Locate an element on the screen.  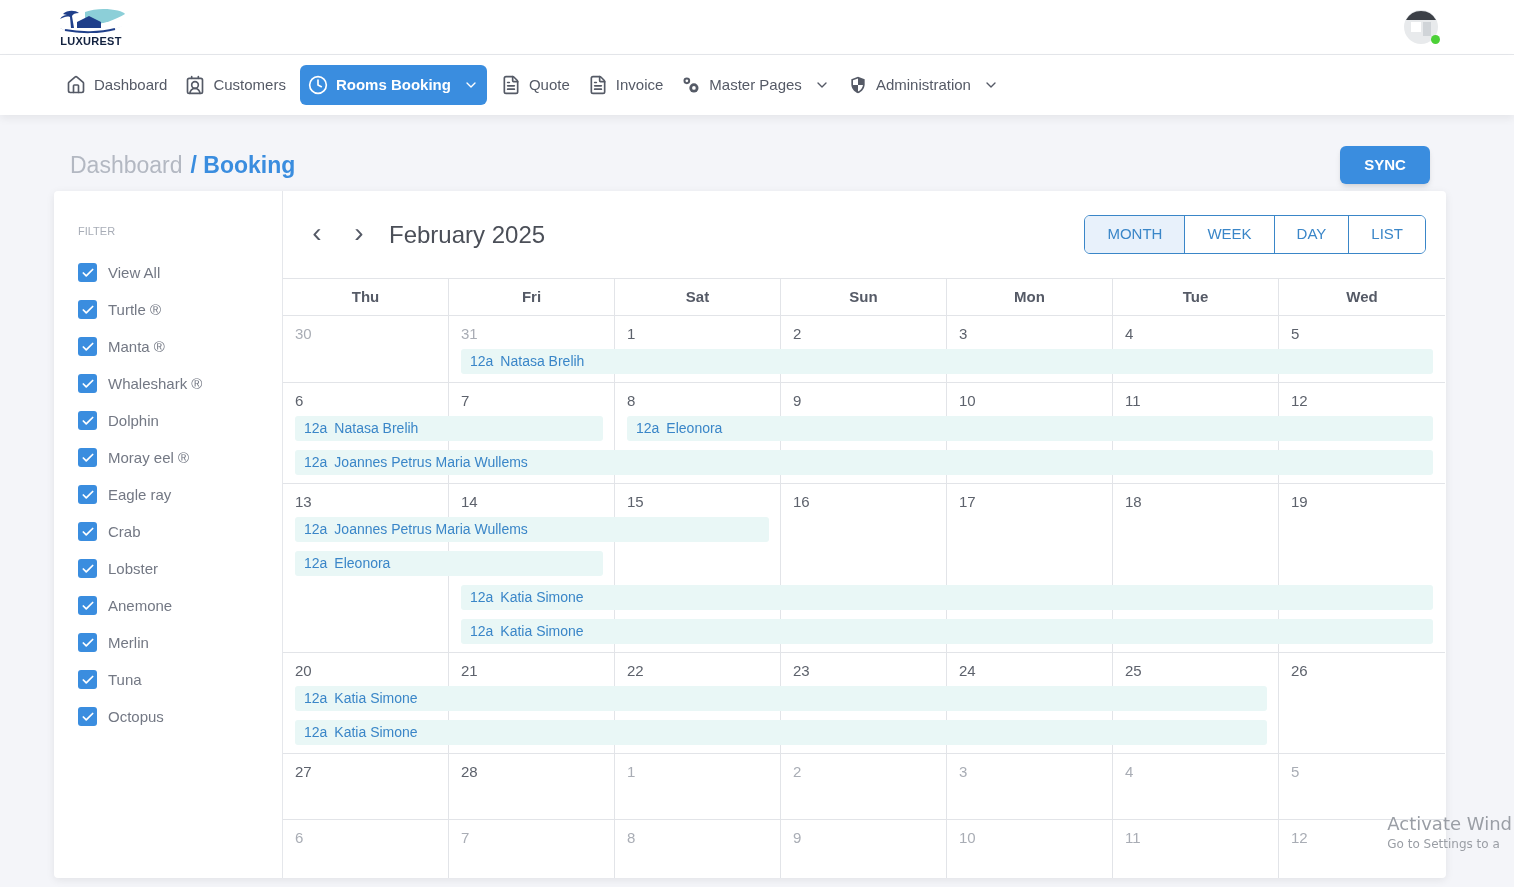
day-number: 20 is located at coordinates (303, 670).